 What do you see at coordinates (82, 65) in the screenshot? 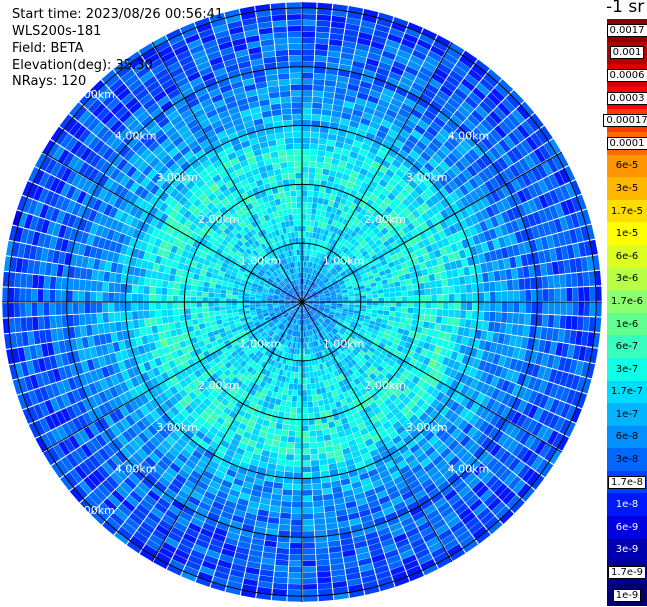
I see `elevation-label: Elevation(deg): 35.30` at bounding box center [82, 65].